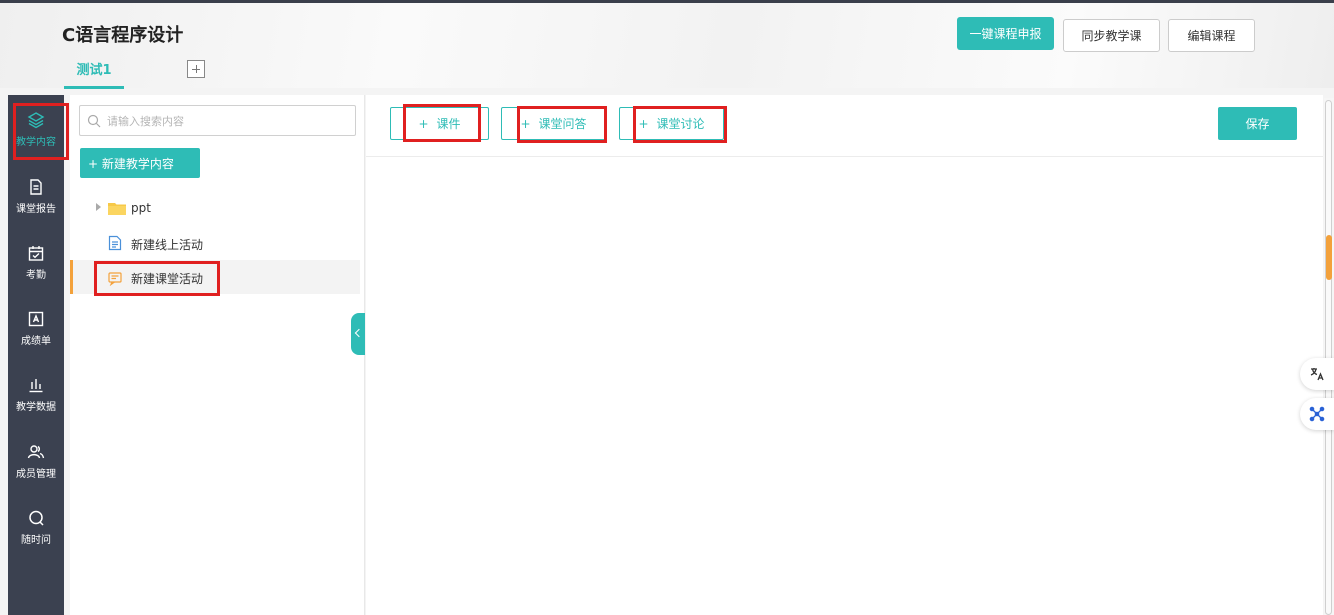  I want to click on sync-course-button: 同步教学课, so click(1111, 35).